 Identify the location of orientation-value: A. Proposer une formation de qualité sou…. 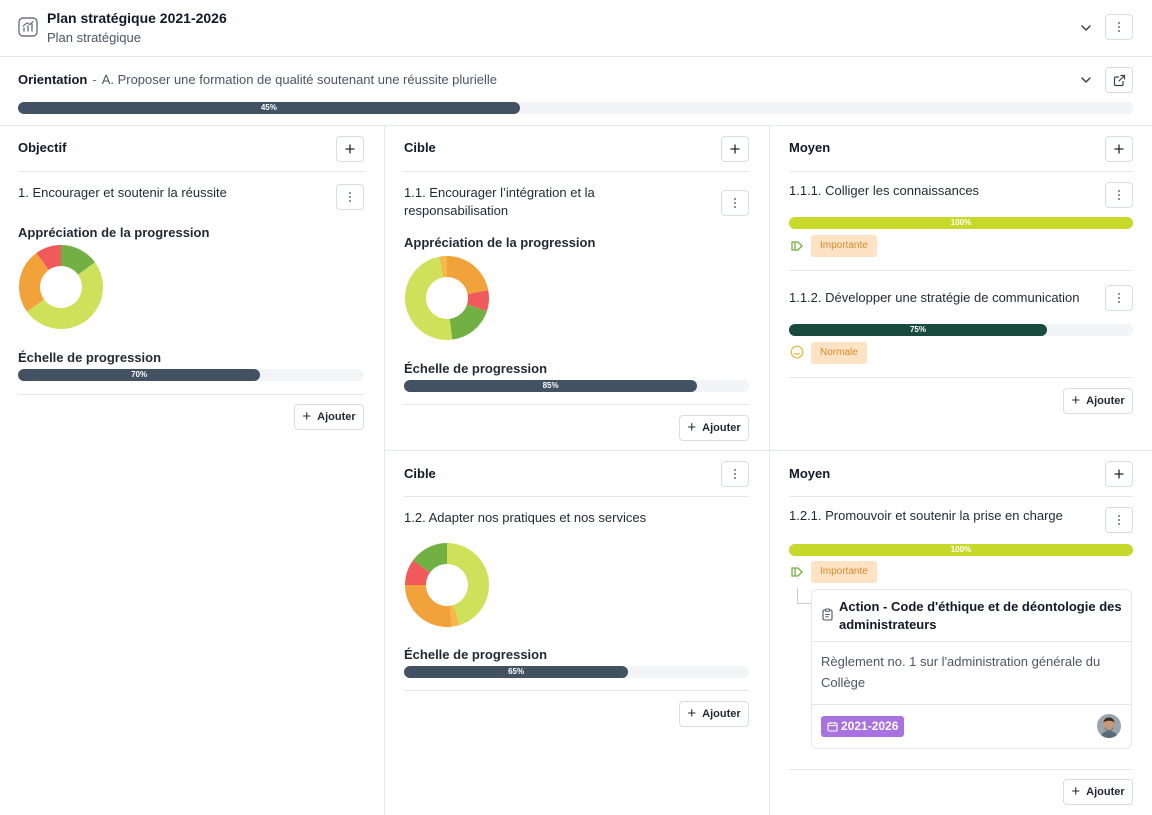
(299, 79).